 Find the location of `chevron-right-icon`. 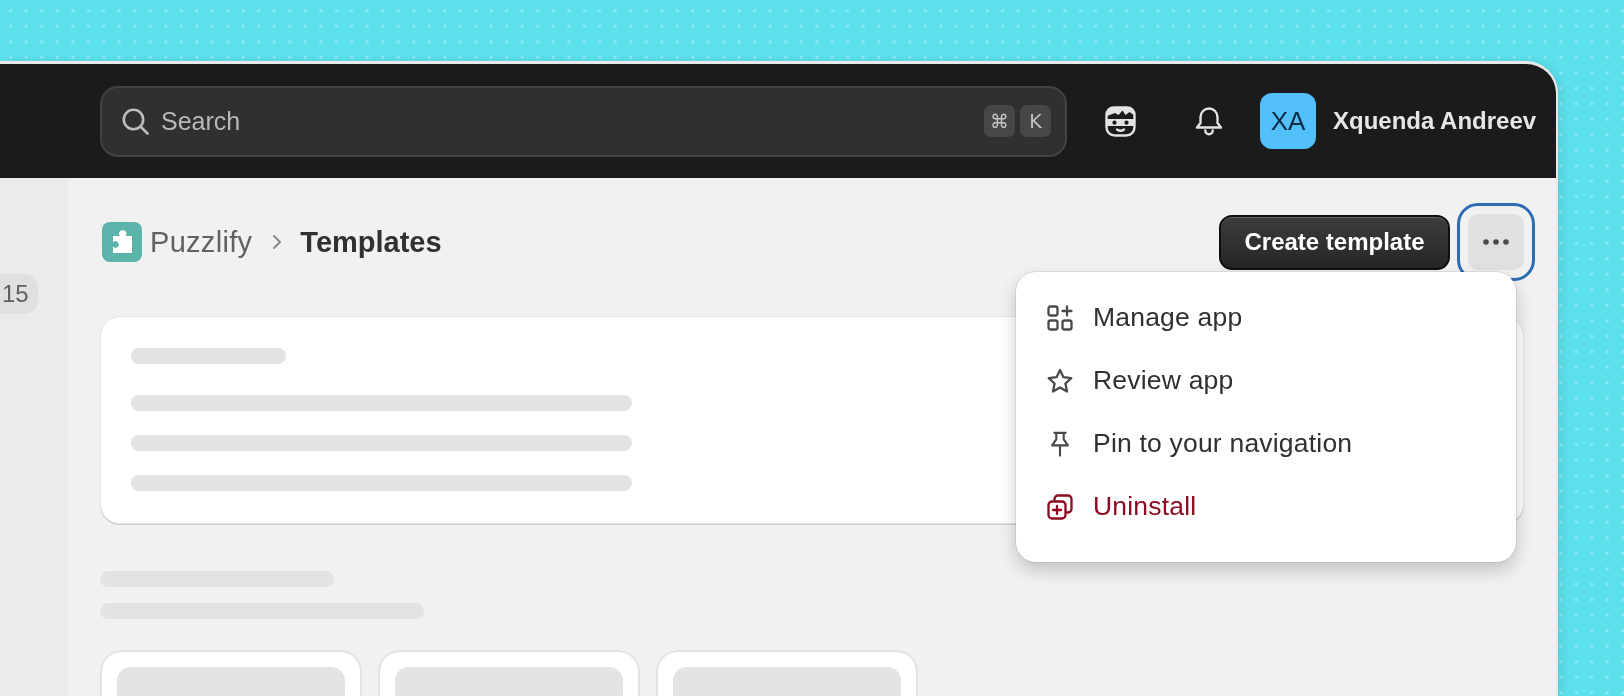

chevron-right-icon is located at coordinates (277, 242).